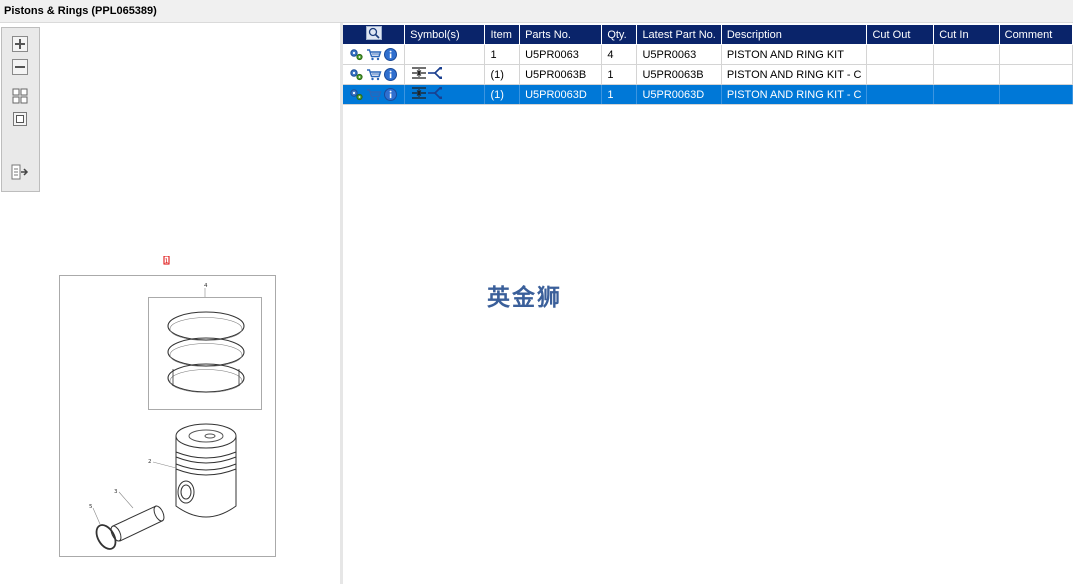 This screenshot has height=584, width=1073. Describe the element at coordinates (561, 74) in the screenshot. I see `parts-no-cell: U5PR0063B` at that location.